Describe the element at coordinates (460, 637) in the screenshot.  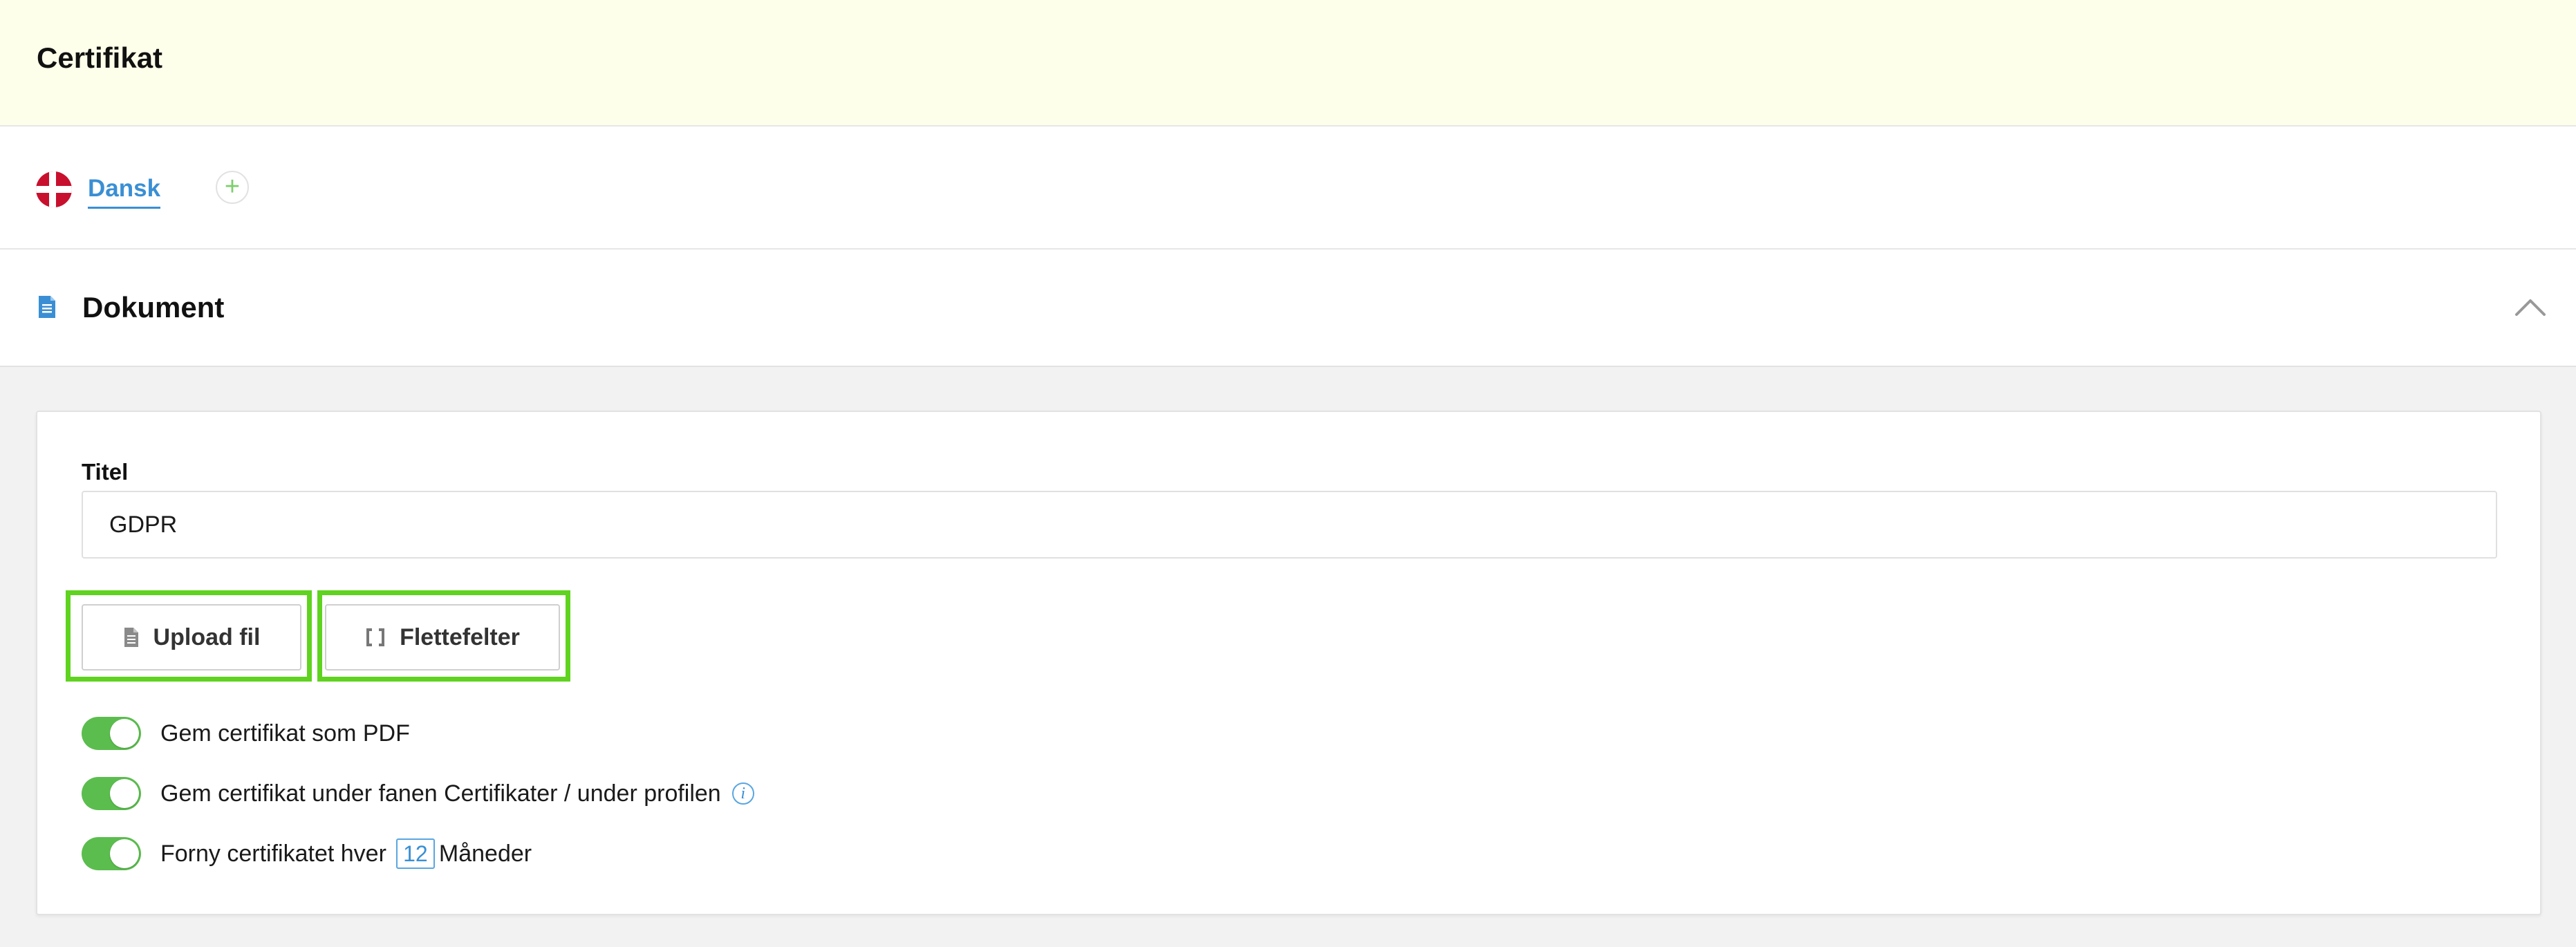
I see `merge-fields-label: Flettefelter` at that location.